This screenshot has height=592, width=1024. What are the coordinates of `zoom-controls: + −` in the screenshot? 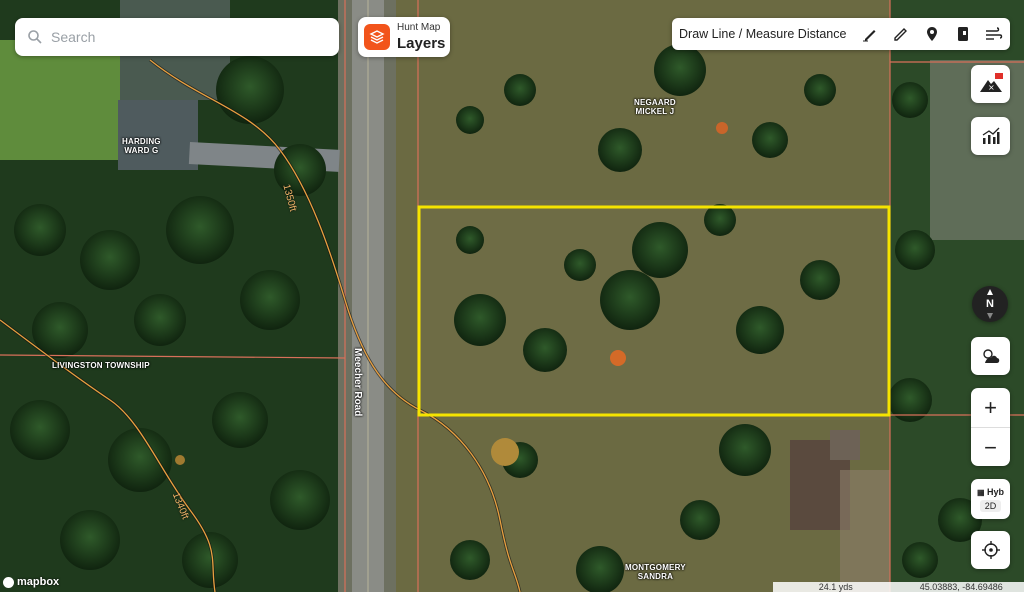 It's located at (990, 427).